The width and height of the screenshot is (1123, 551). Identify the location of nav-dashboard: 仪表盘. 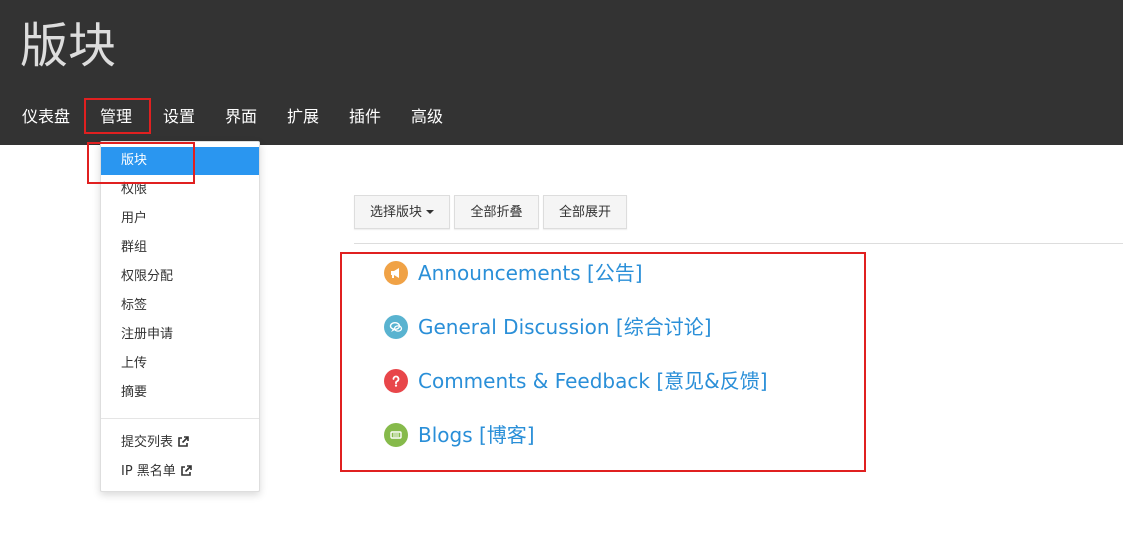
(46, 116).